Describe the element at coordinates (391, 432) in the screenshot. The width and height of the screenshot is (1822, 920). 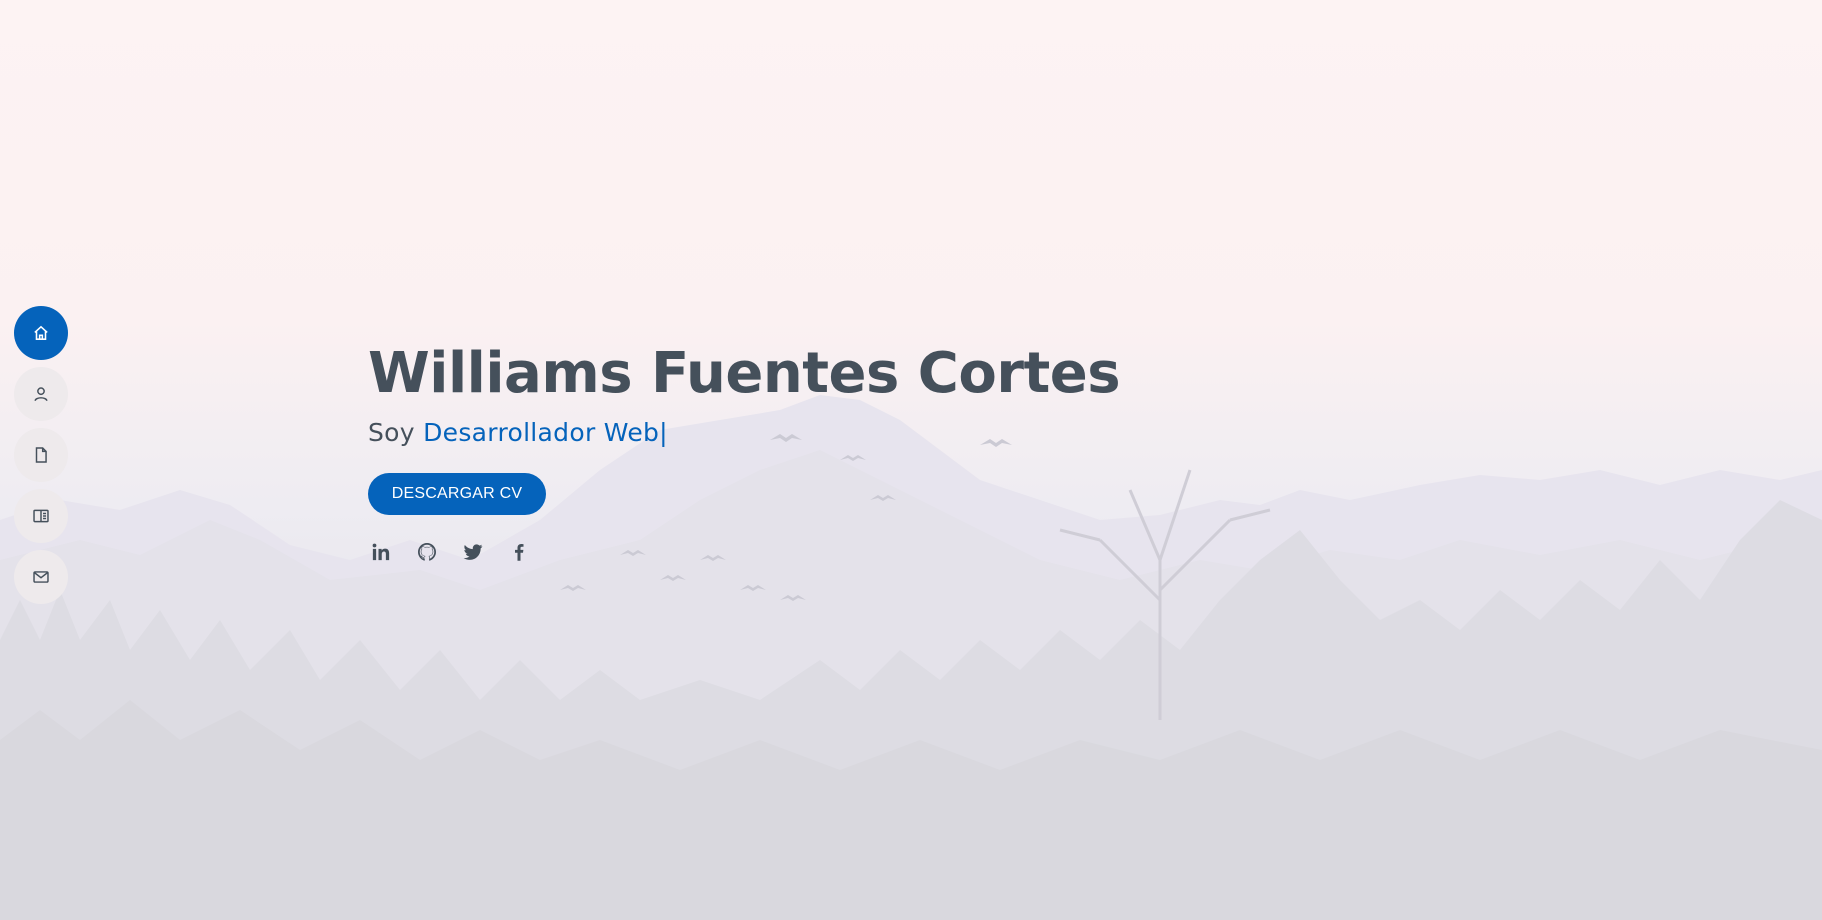
I see `subtitle-prefix: Soy` at that location.